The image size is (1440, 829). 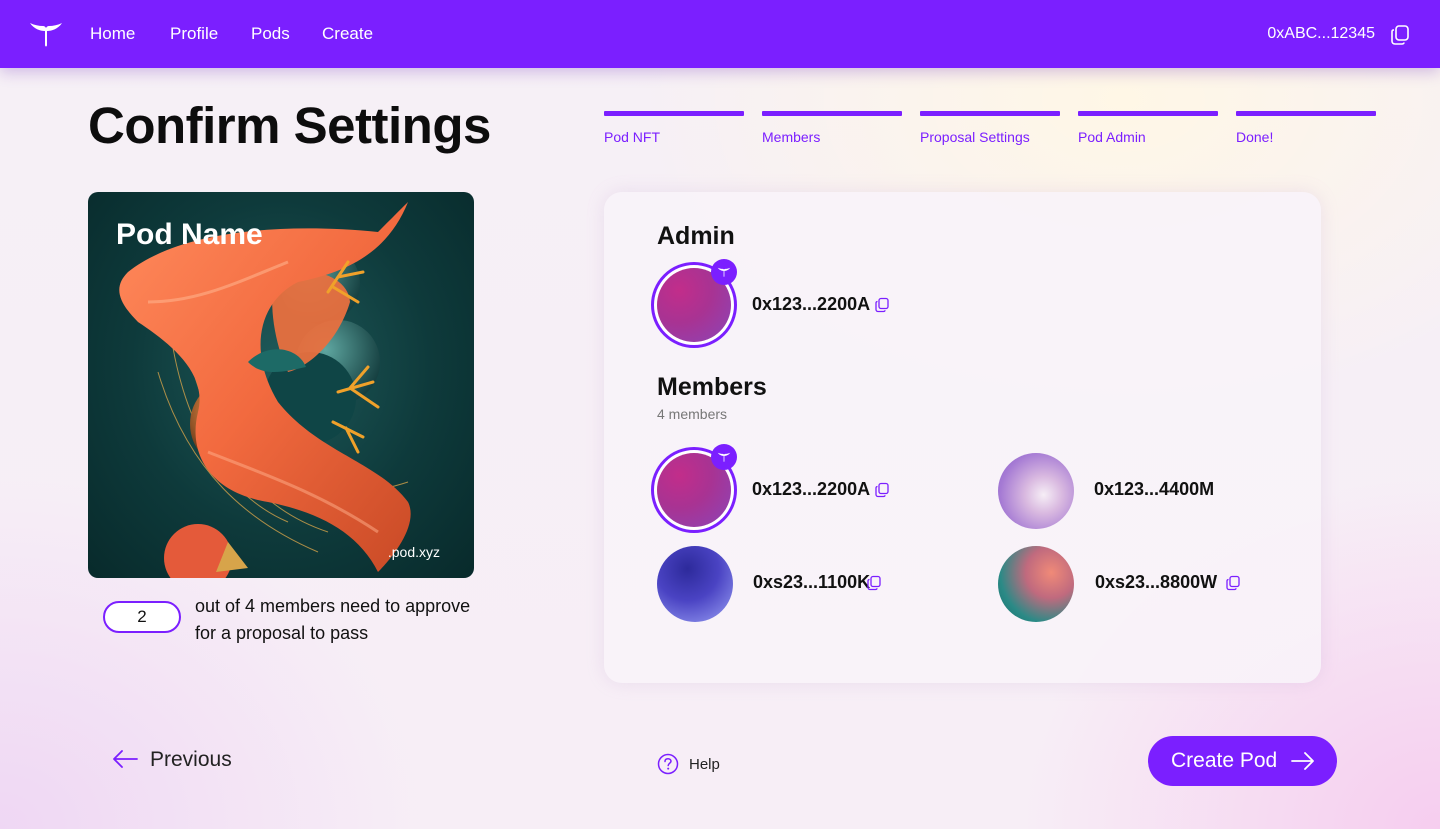 I want to click on nav-create: Create, so click(x=347, y=34).